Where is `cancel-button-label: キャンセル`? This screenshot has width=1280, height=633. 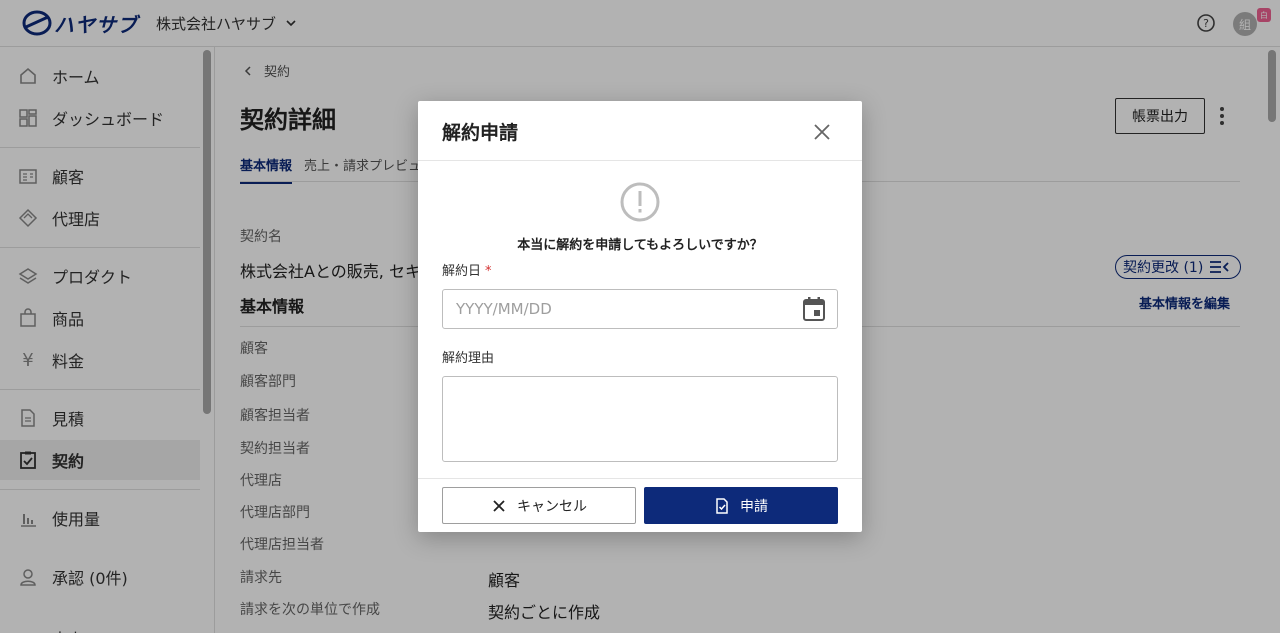 cancel-button-label: キャンセル is located at coordinates (552, 506).